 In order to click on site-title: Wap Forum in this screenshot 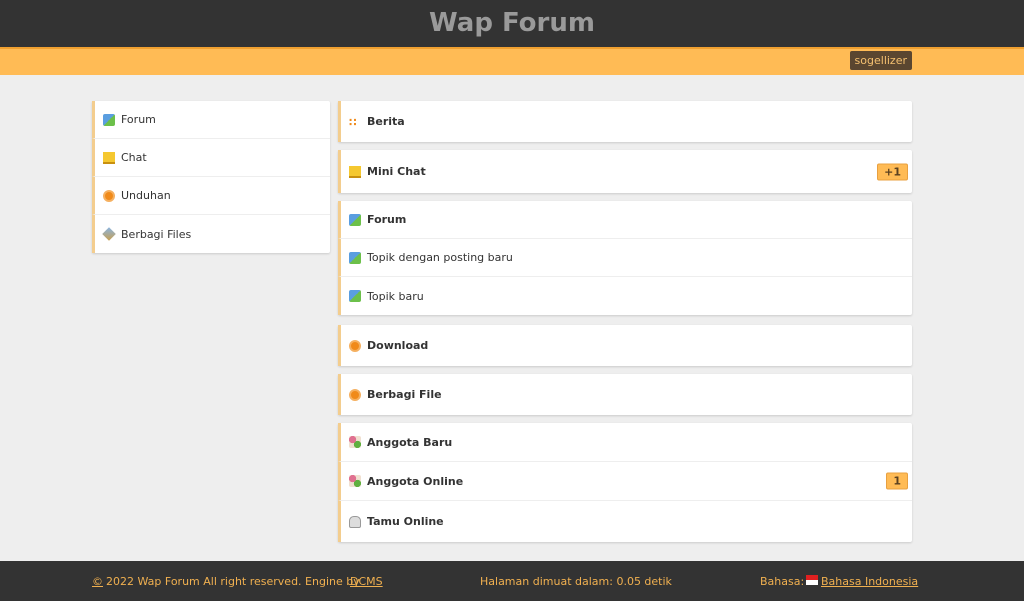, I will do `click(512, 23)`.